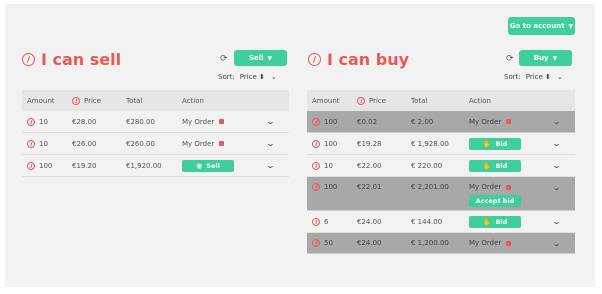  What do you see at coordinates (369, 143) in the screenshot?
I see `price-cell: €19.28` at bounding box center [369, 143].